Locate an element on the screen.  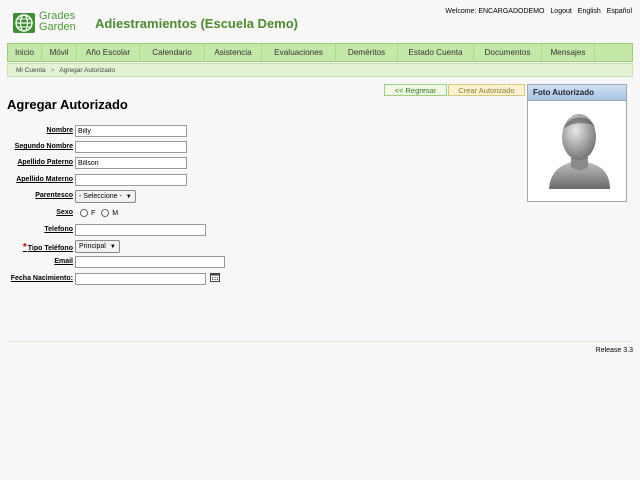
avatar-placeholder-icon is located at coordinates (579, 149).